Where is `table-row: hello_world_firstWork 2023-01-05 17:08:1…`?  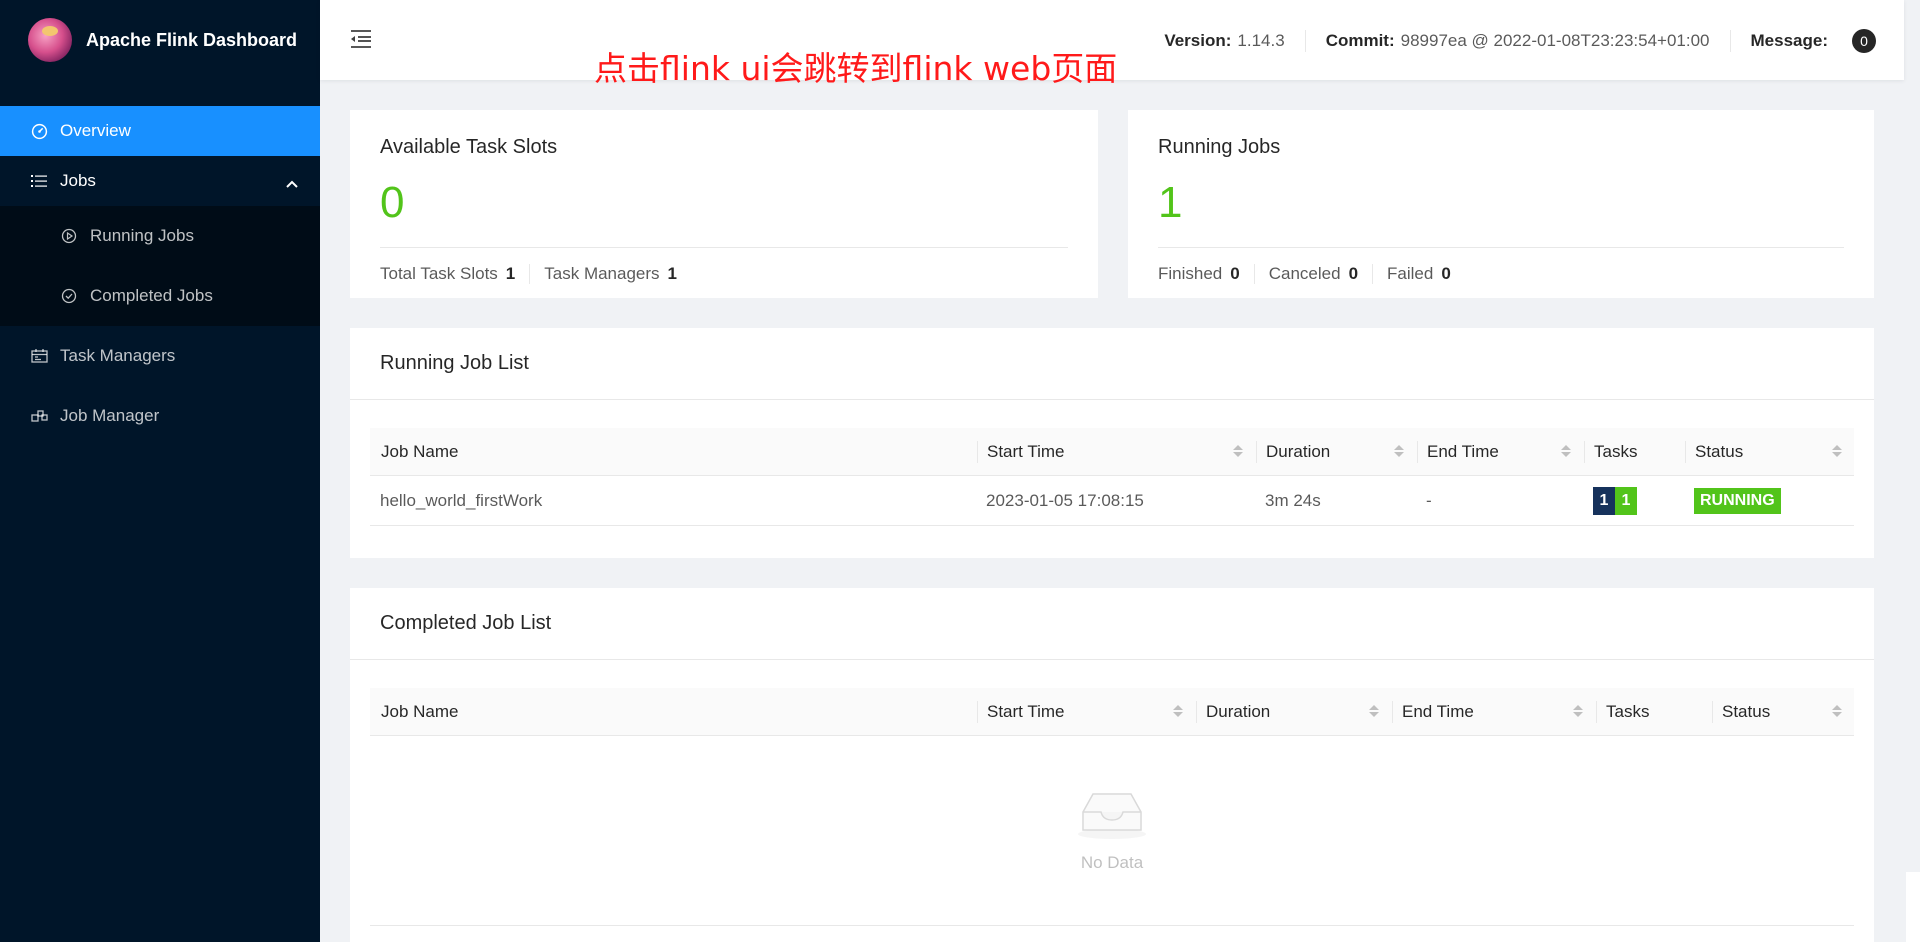 table-row: hello_world_firstWork 2023-01-05 17:08:1… is located at coordinates (1112, 501).